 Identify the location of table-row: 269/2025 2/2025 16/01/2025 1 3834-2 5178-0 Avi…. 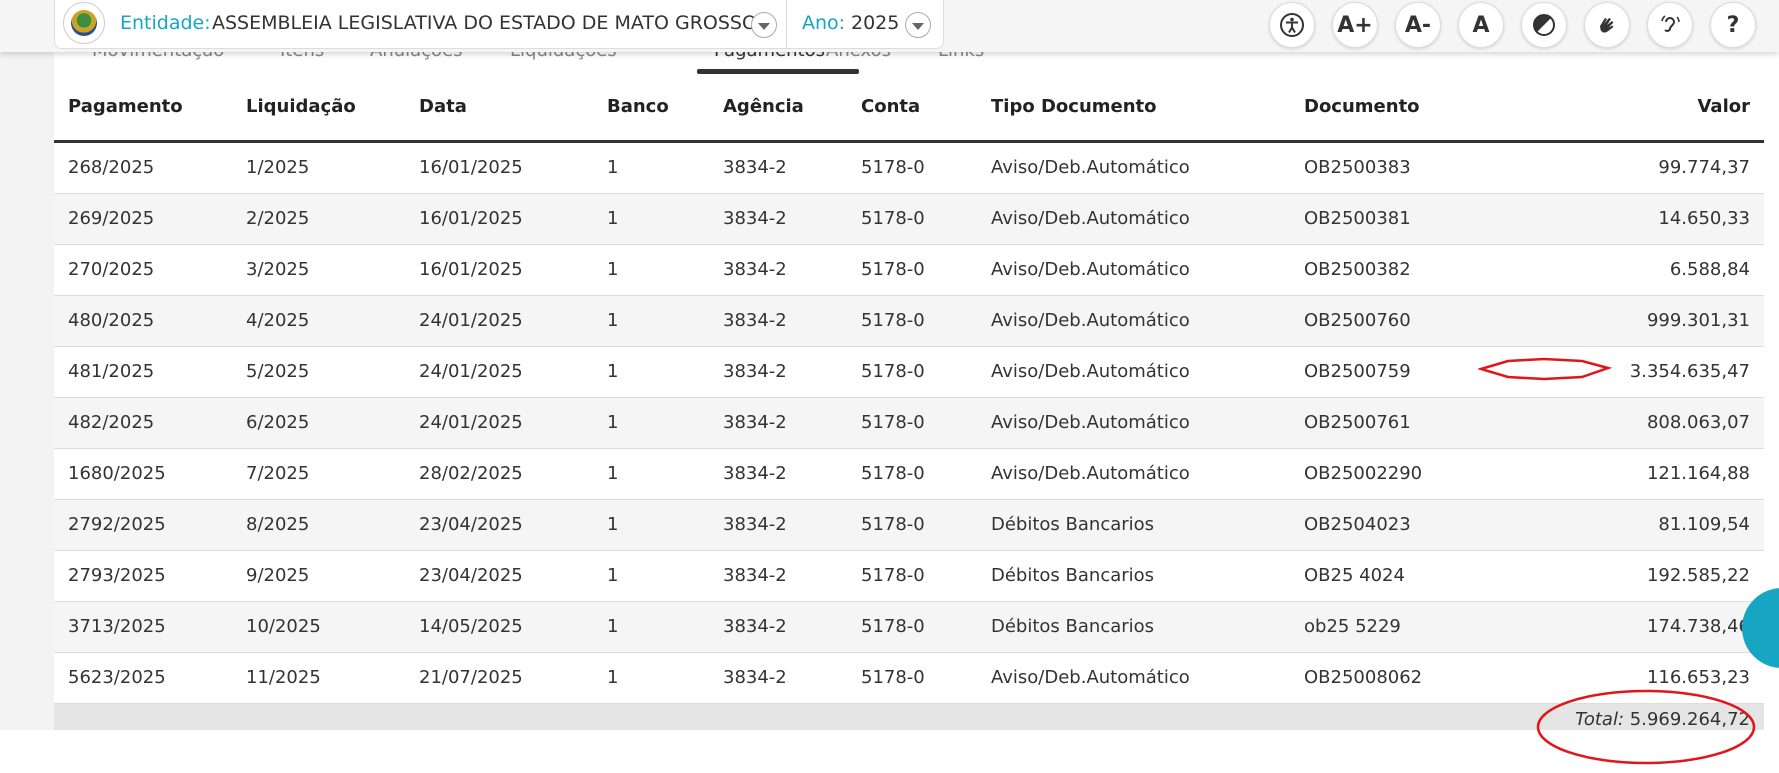
(909, 219).